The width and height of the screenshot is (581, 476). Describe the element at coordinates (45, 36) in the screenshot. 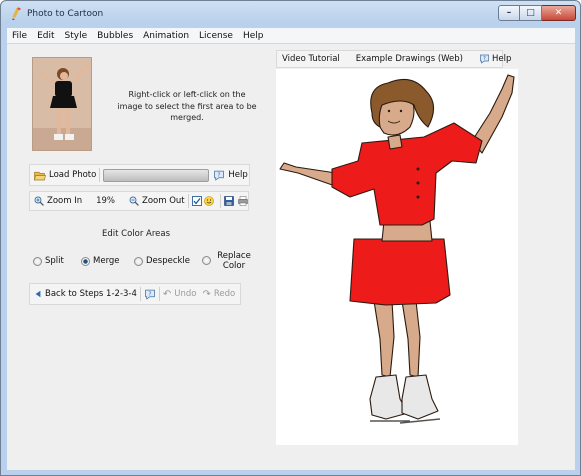

I see `menu-edit: Edit` at that location.